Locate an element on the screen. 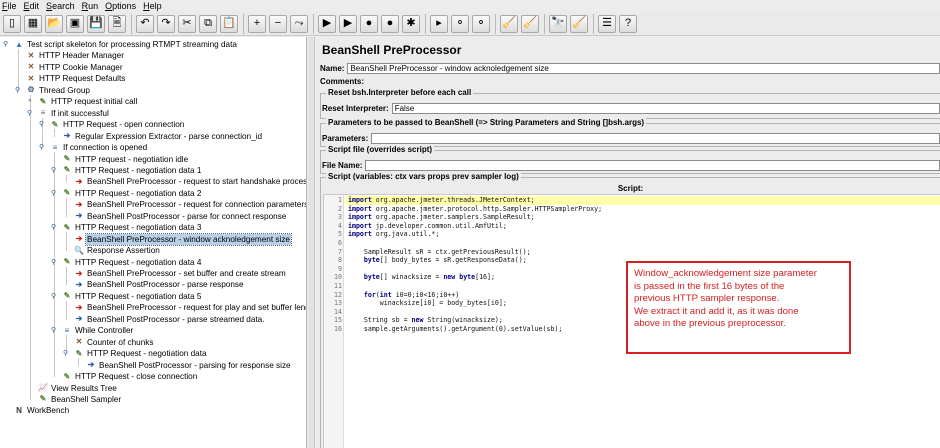 This screenshot has height=448, width=940. menu-help: Help is located at coordinates (152, 6).